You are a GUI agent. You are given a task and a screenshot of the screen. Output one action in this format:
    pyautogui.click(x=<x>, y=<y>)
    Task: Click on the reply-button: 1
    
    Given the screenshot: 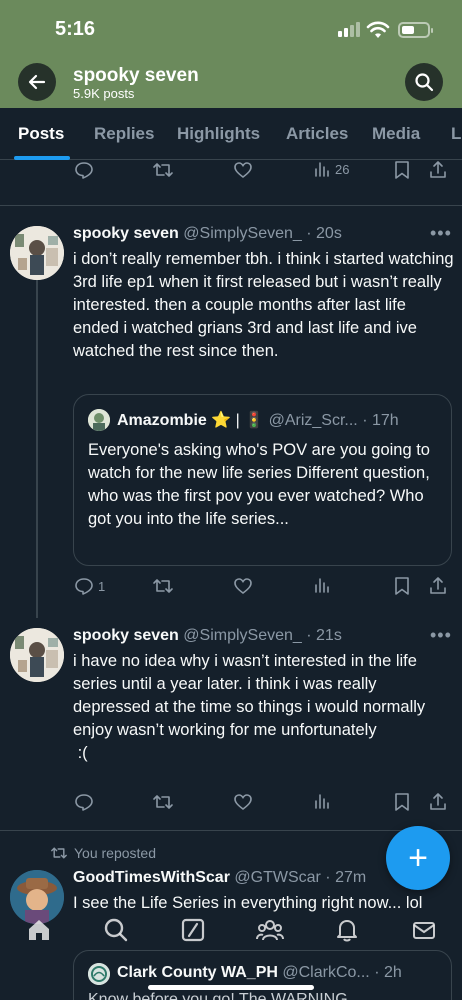 What is the action you would take?
    pyautogui.click(x=89, y=586)
    